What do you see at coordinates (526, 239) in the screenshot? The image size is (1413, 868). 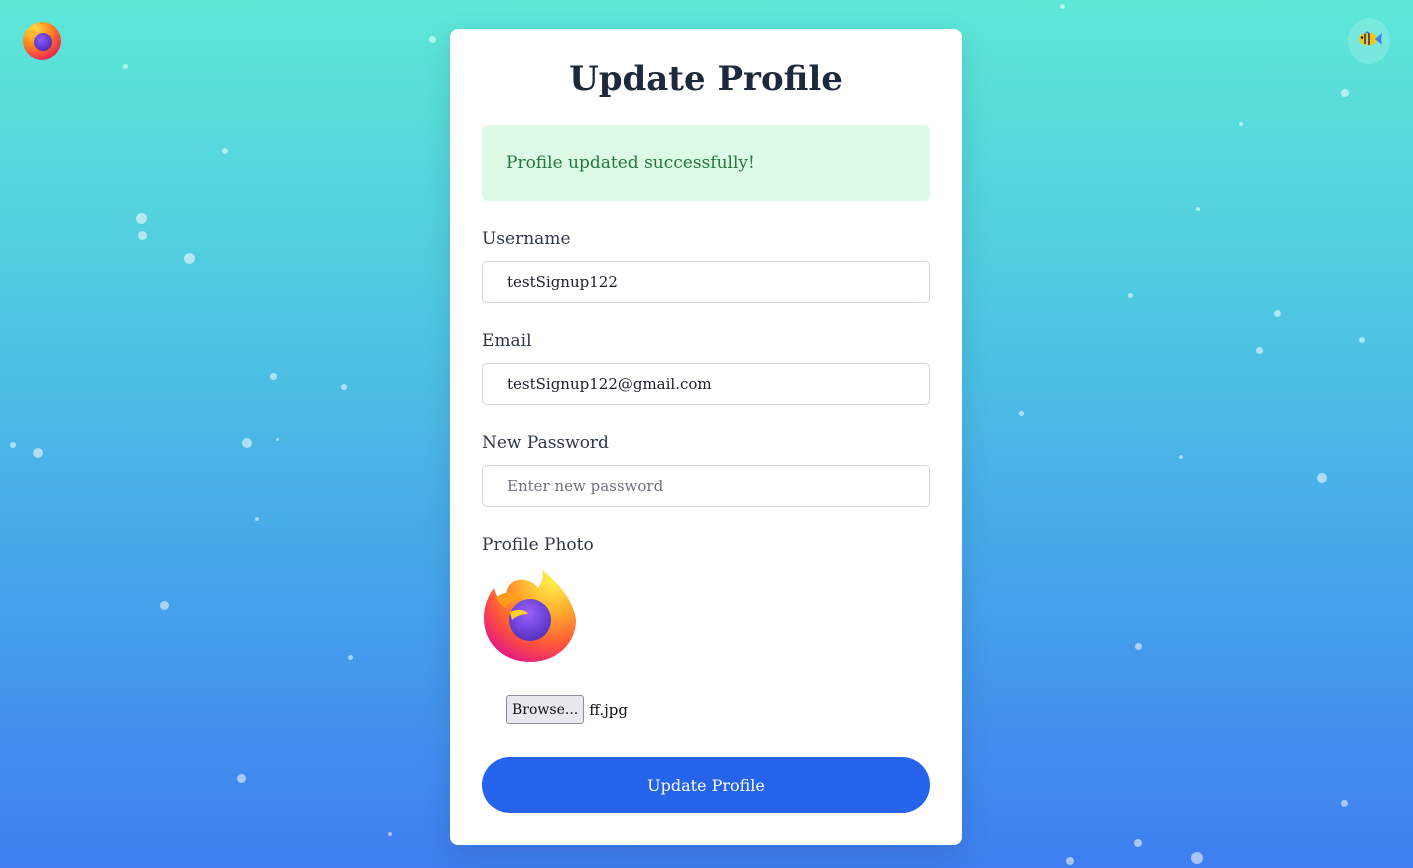 I see `username-label: Username` at bounding box center [526, 239].